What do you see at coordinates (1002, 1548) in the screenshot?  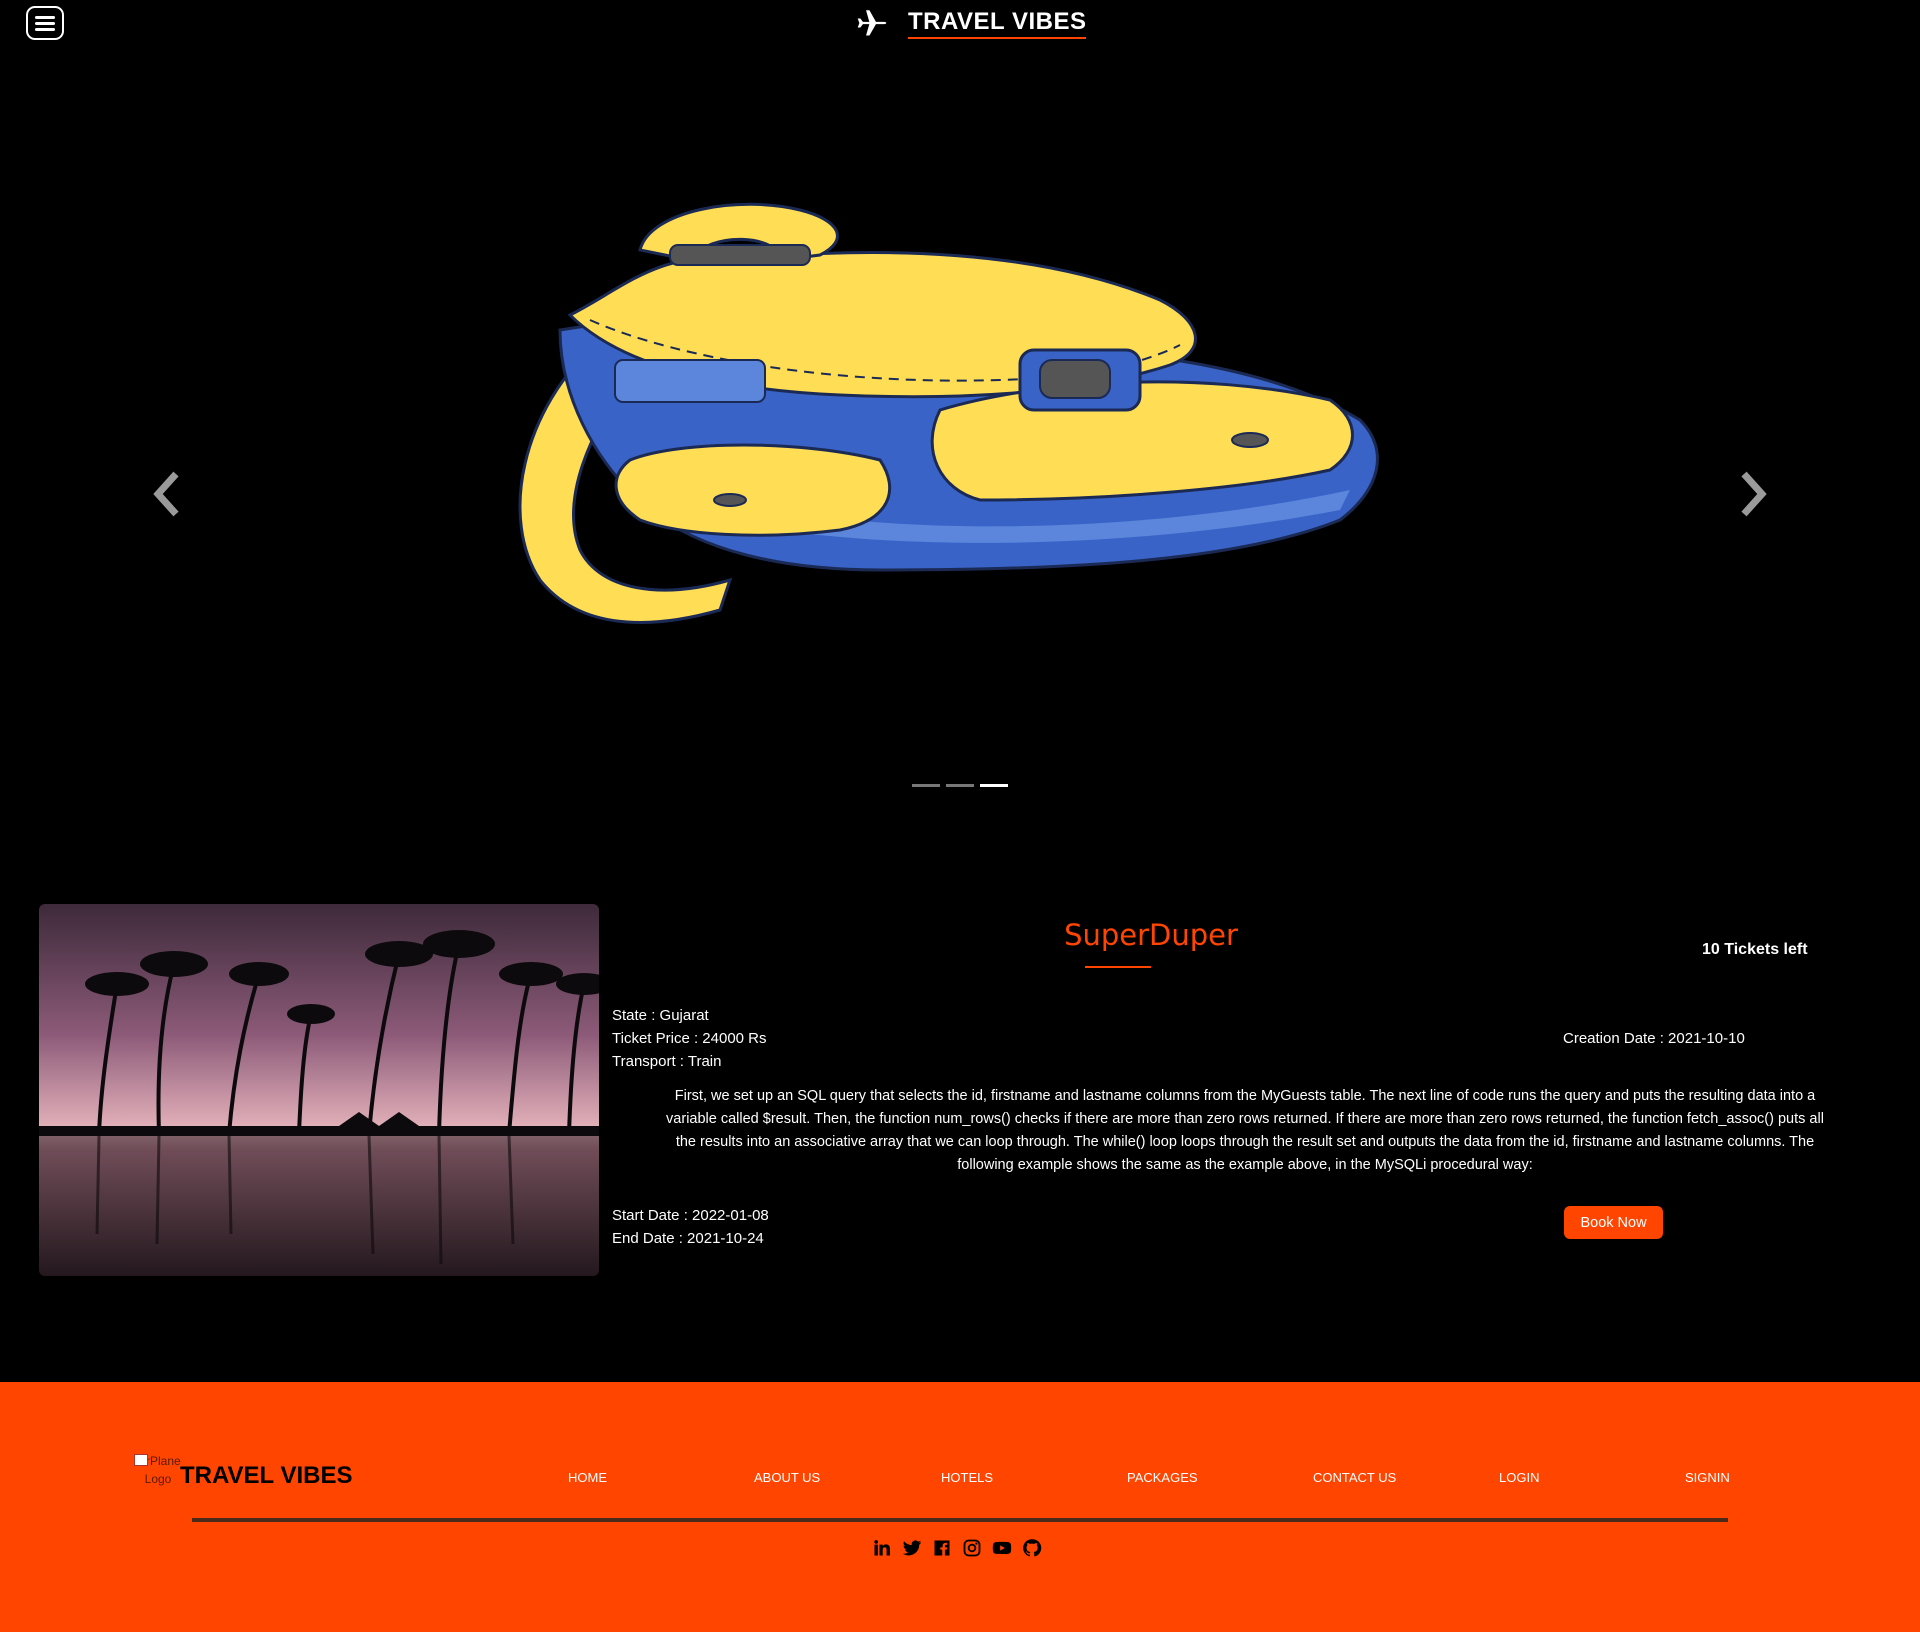 I see `youtube-icon` at bounding box center [1002, 1548].